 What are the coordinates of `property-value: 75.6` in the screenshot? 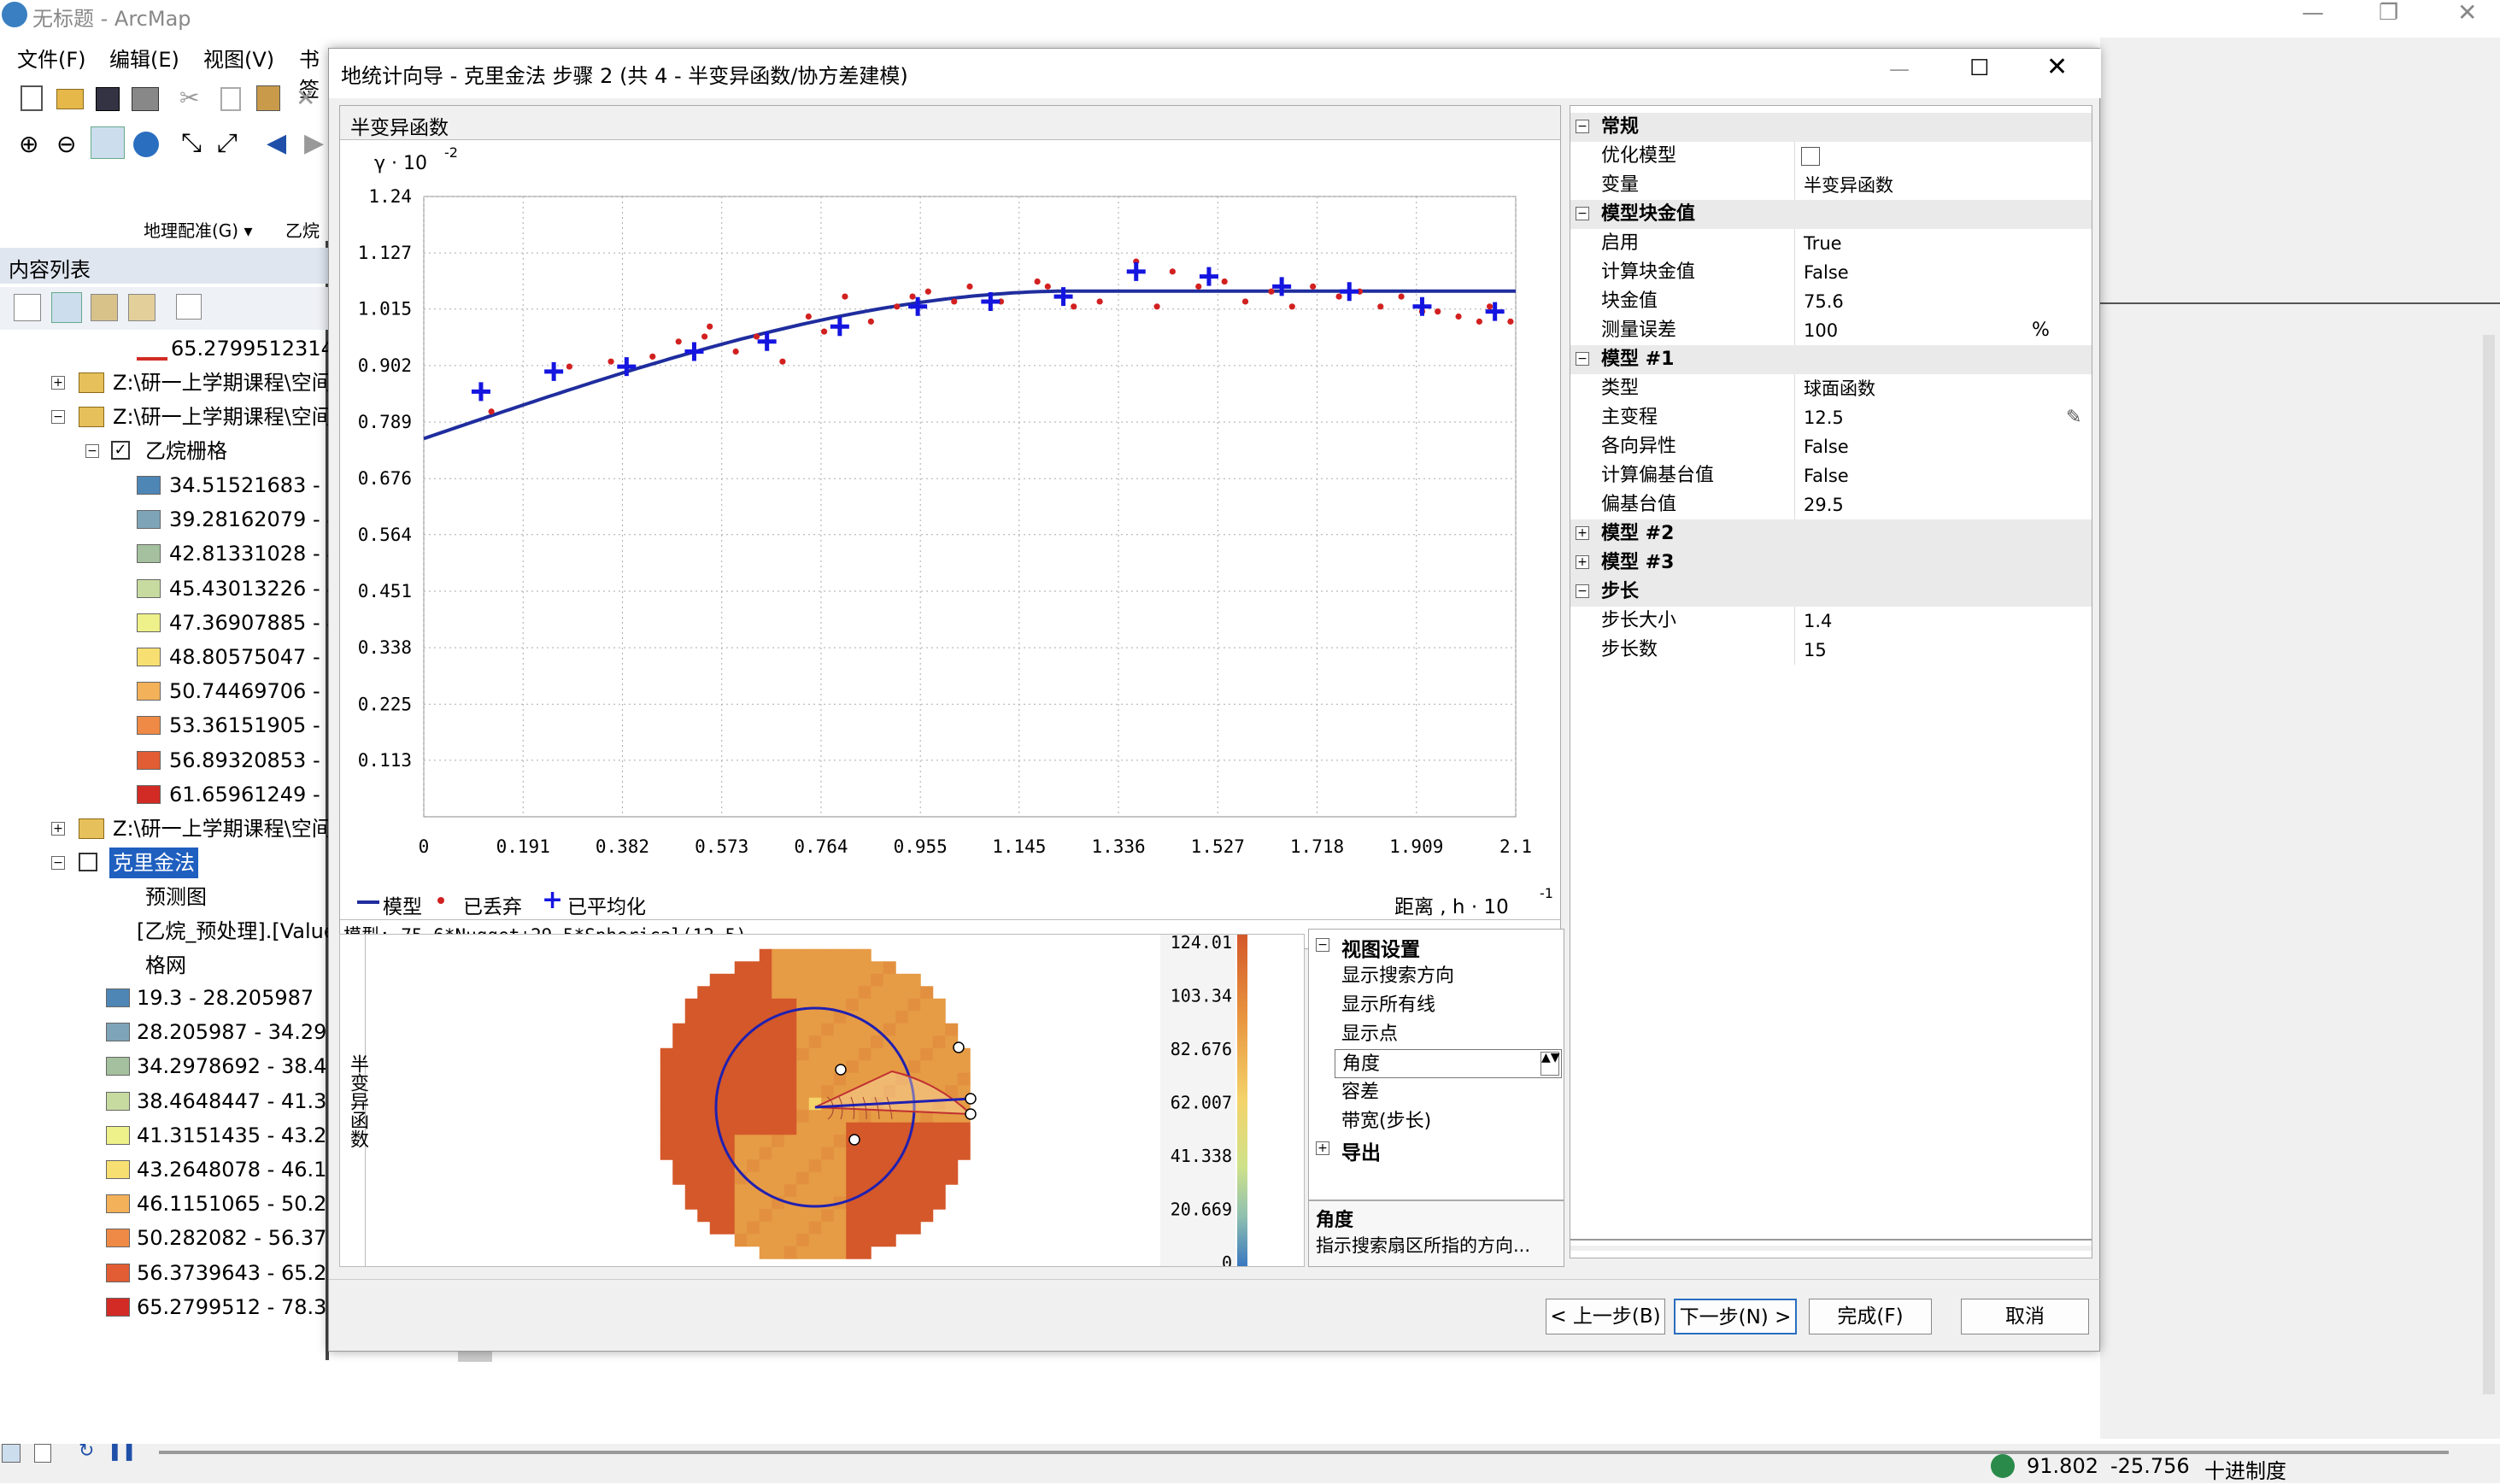 It's located at (1942, 301).